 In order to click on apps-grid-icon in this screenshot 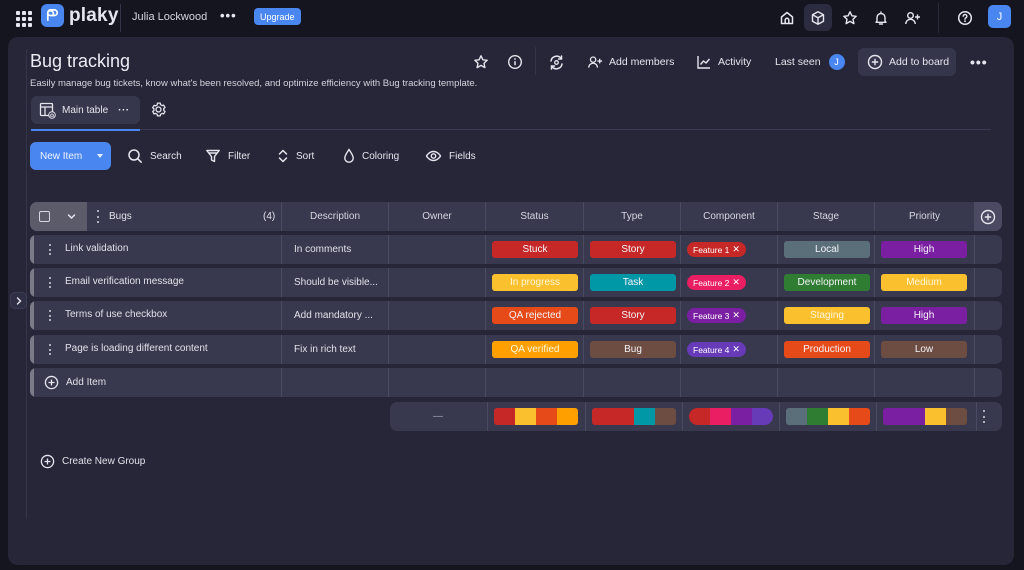, I will do `click(23, 18)`.